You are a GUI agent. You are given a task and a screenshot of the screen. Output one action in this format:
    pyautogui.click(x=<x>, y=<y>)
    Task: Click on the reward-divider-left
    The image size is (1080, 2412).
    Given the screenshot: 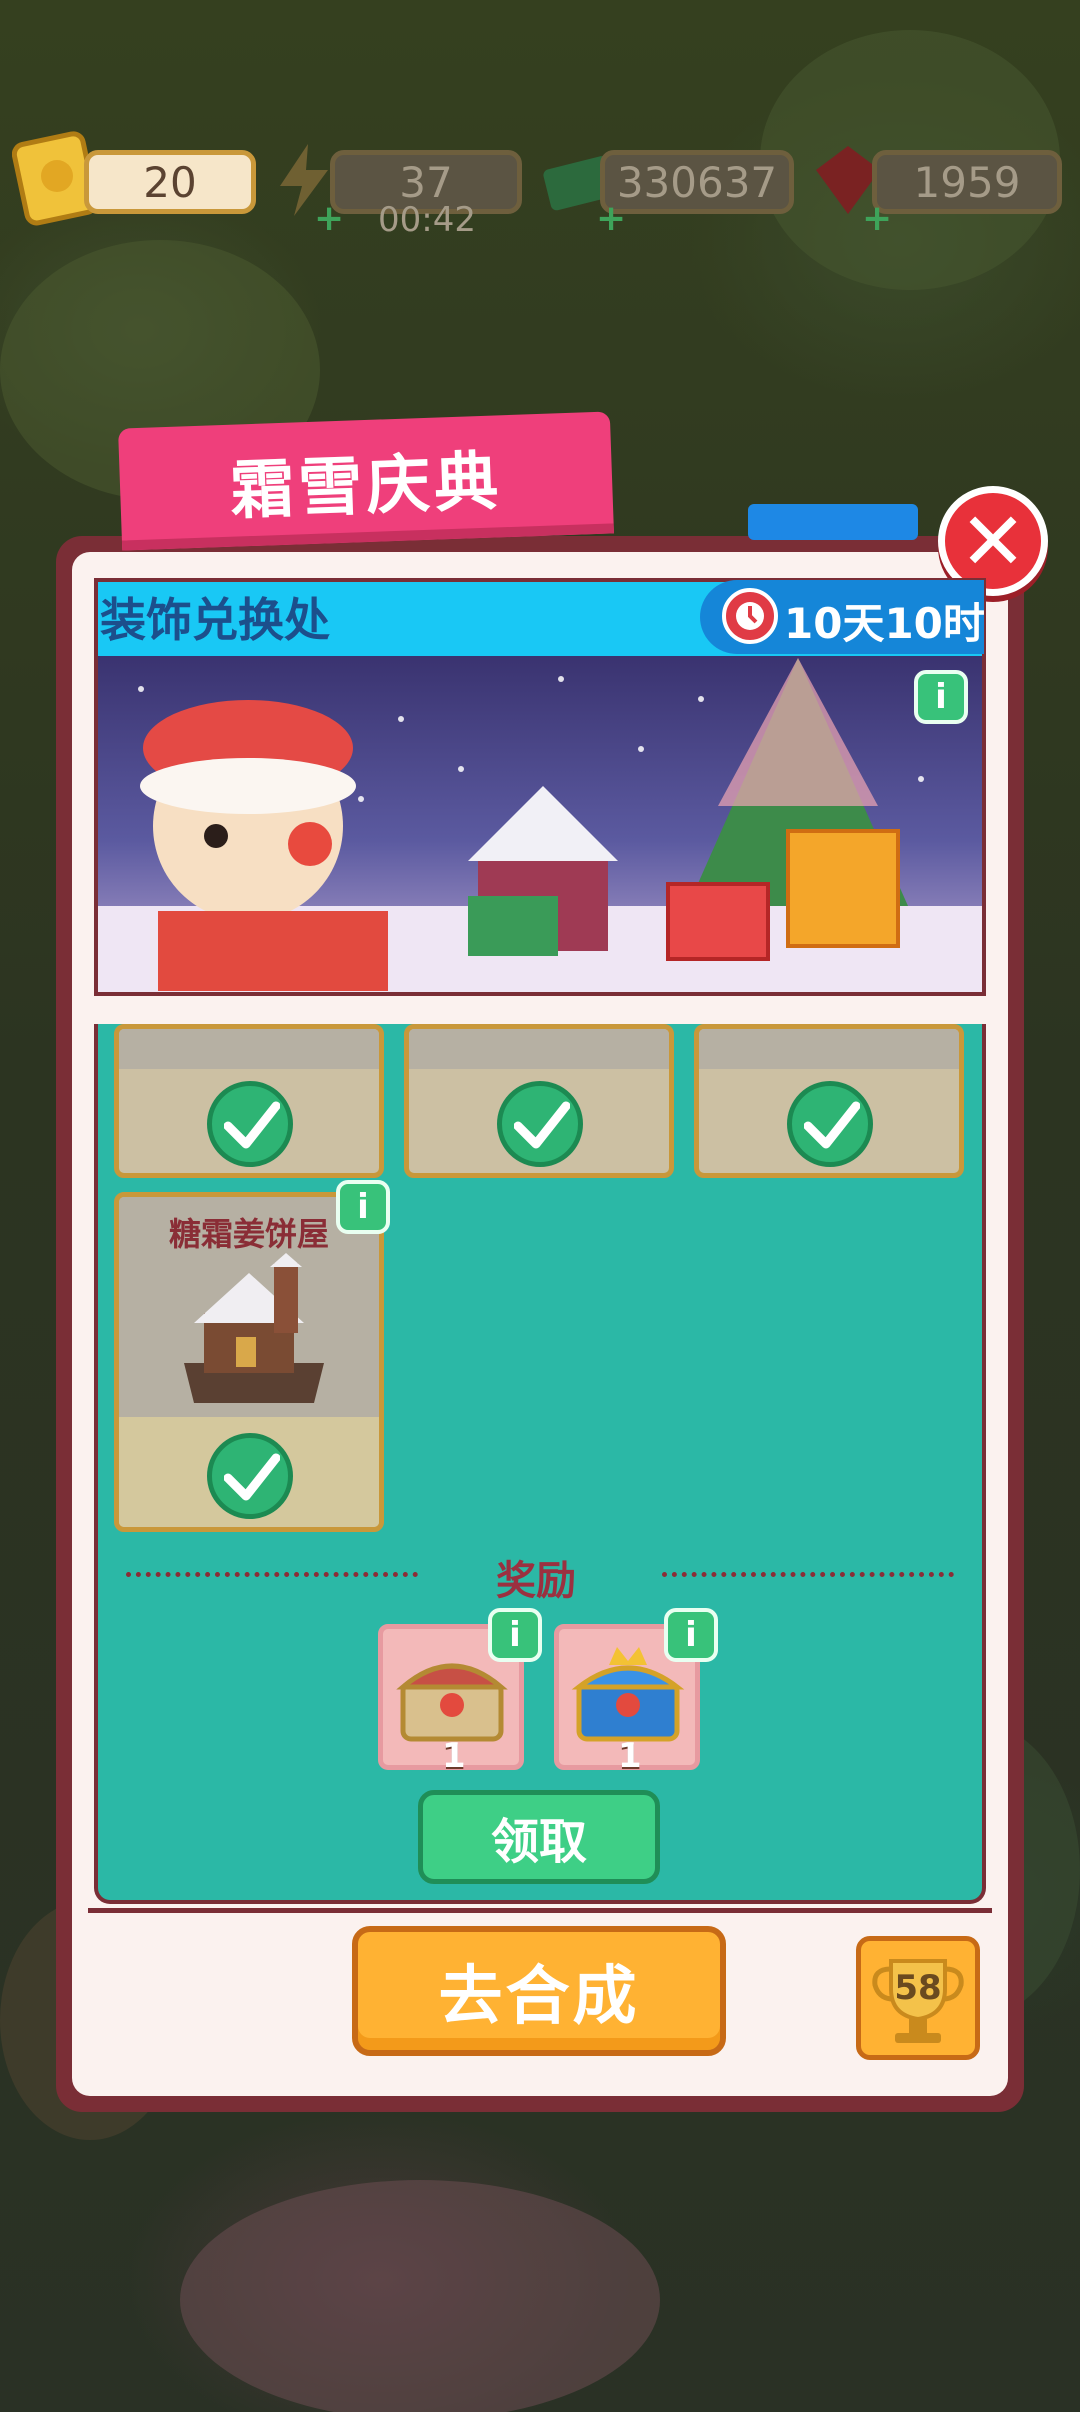 What is the action you would take?
    pyautogui.click(x=272, y=1574)
    